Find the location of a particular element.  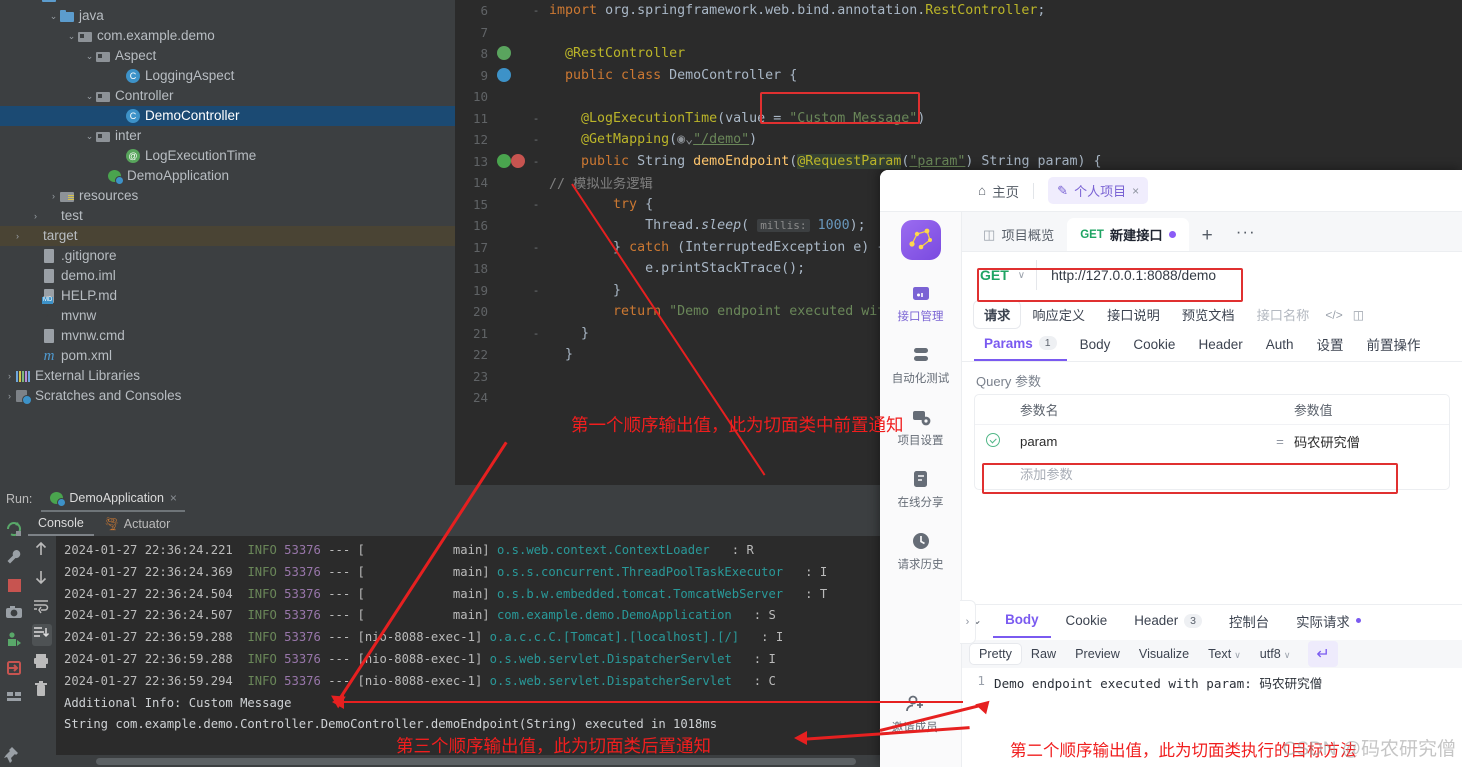

stop-icon is located at coordinates (14, 585).